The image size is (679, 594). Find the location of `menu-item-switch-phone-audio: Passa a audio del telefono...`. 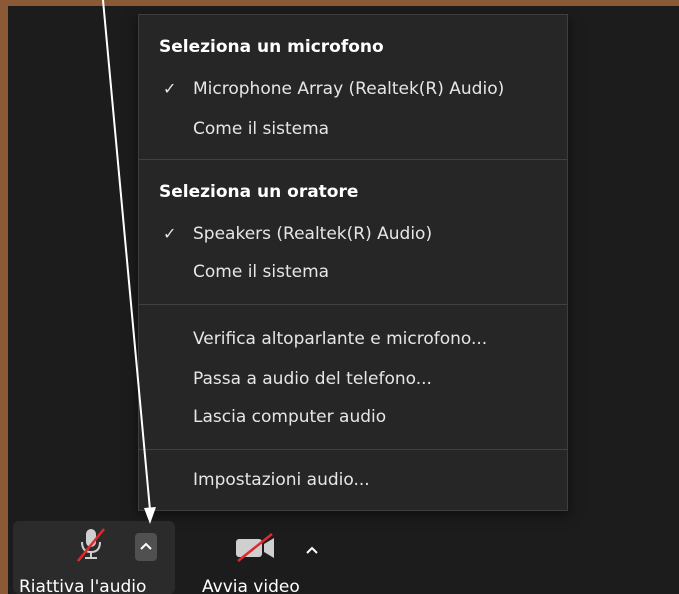

menu-item-switch-phone-audio: Passa a audio del telefono... is located at coordinates (353, 379).